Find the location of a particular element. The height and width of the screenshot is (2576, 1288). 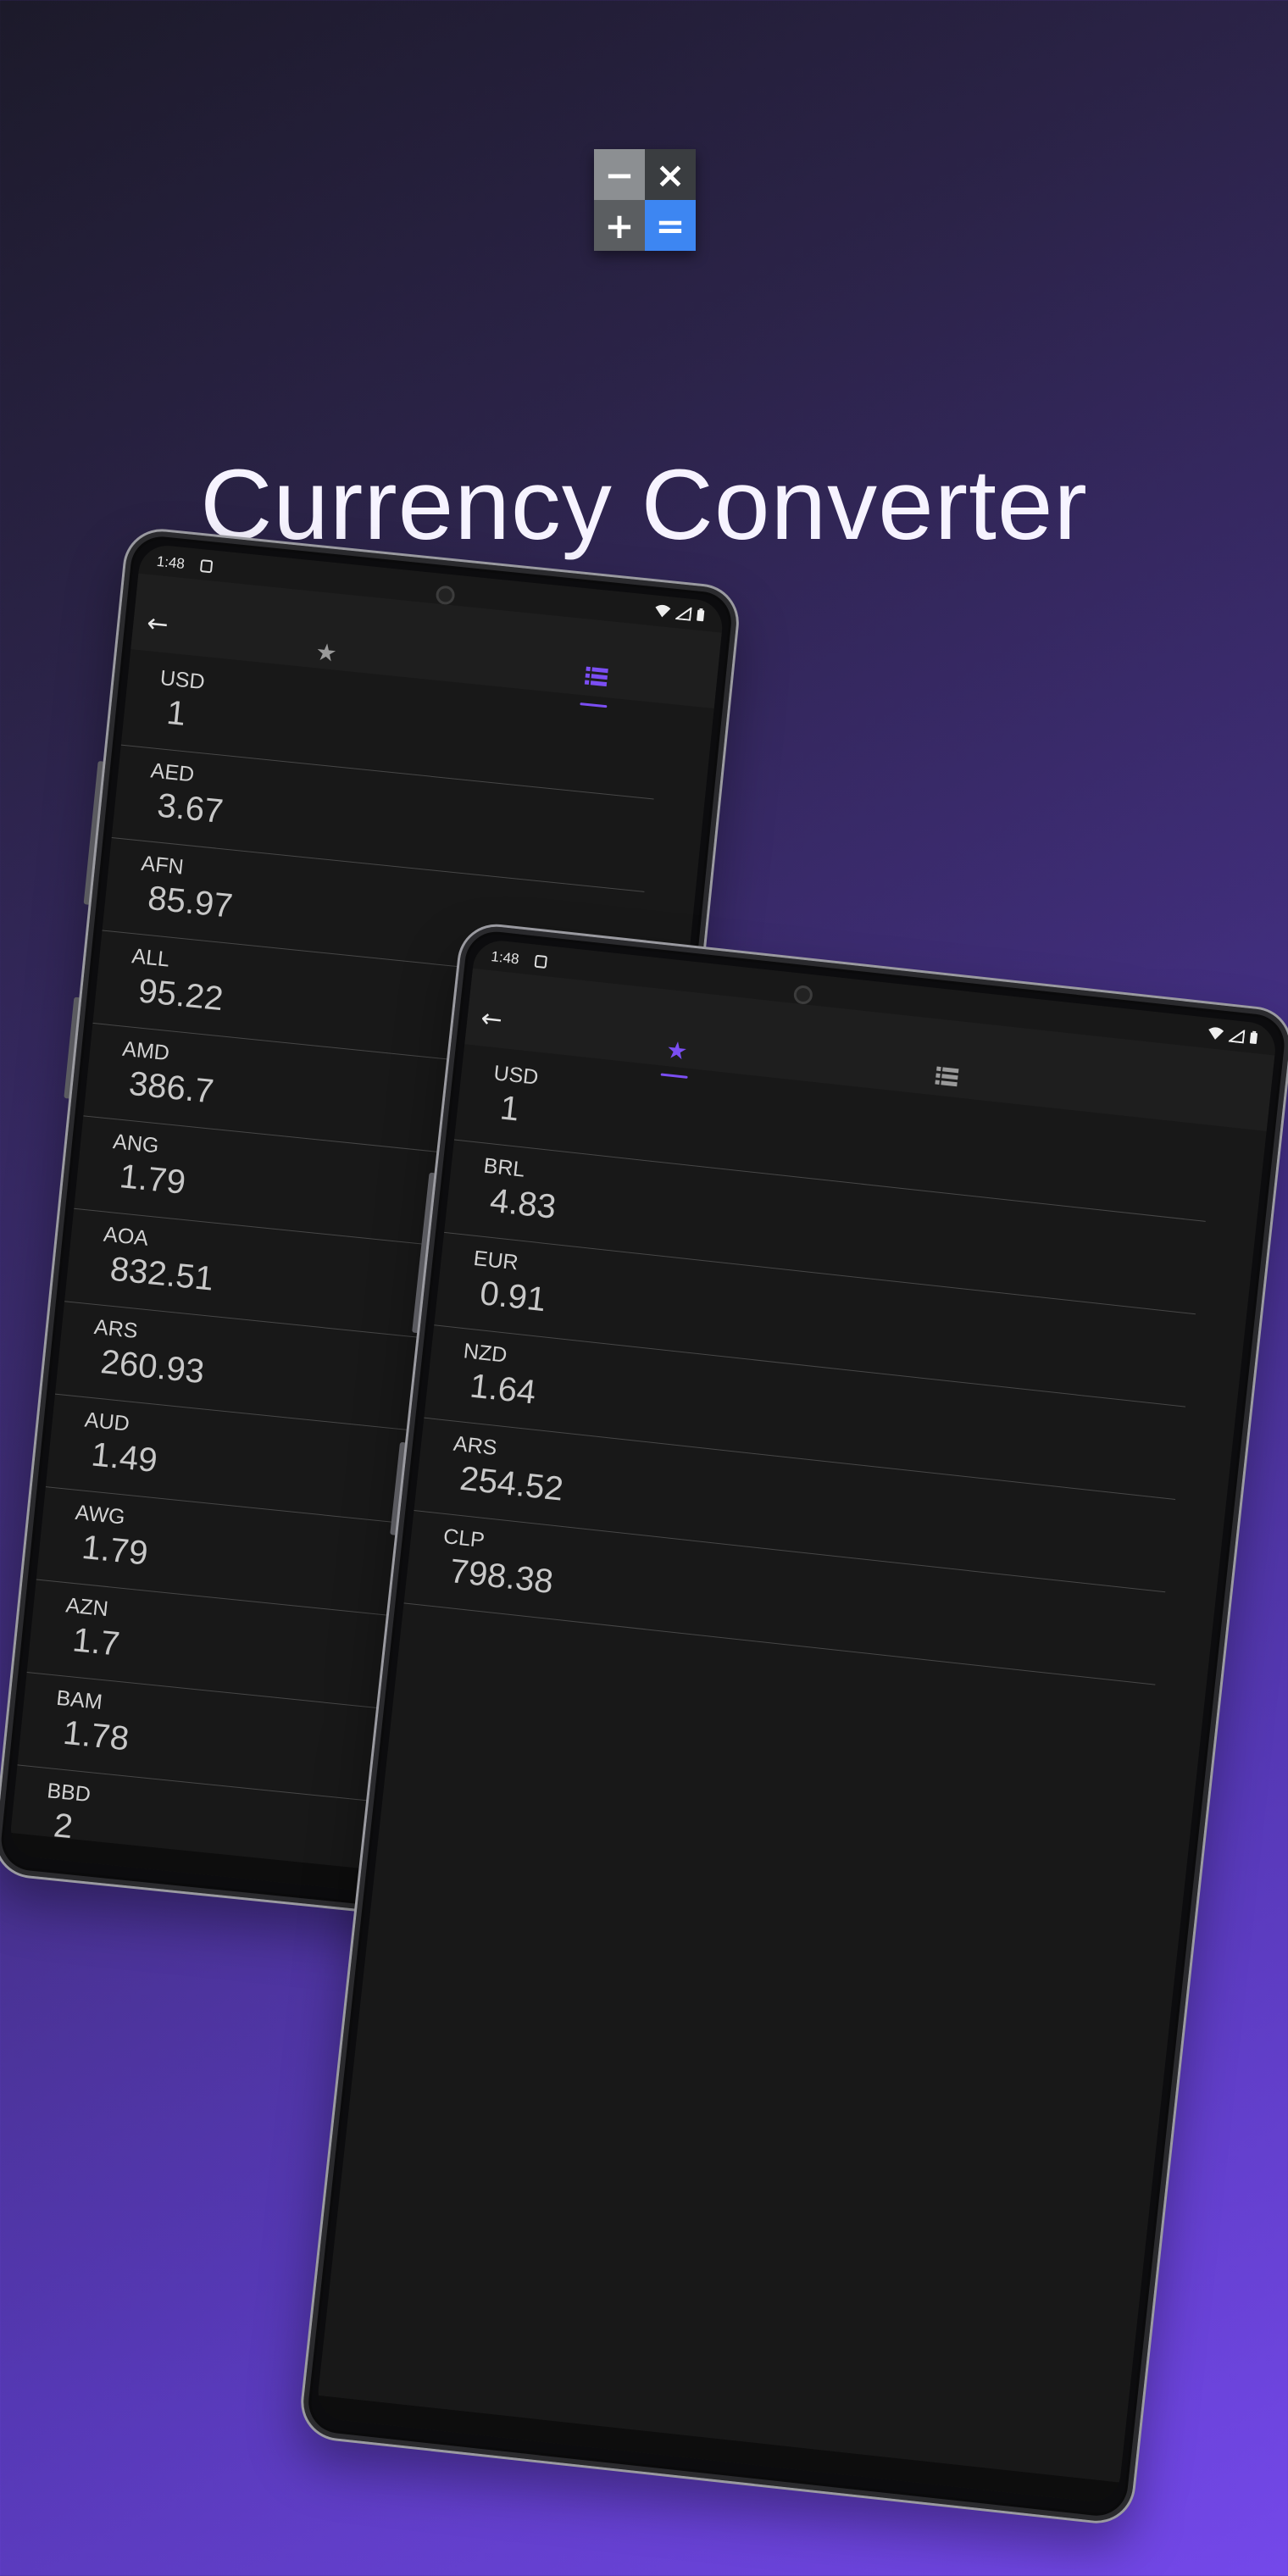

equals-icon: = is located at coordinates (670, 225).